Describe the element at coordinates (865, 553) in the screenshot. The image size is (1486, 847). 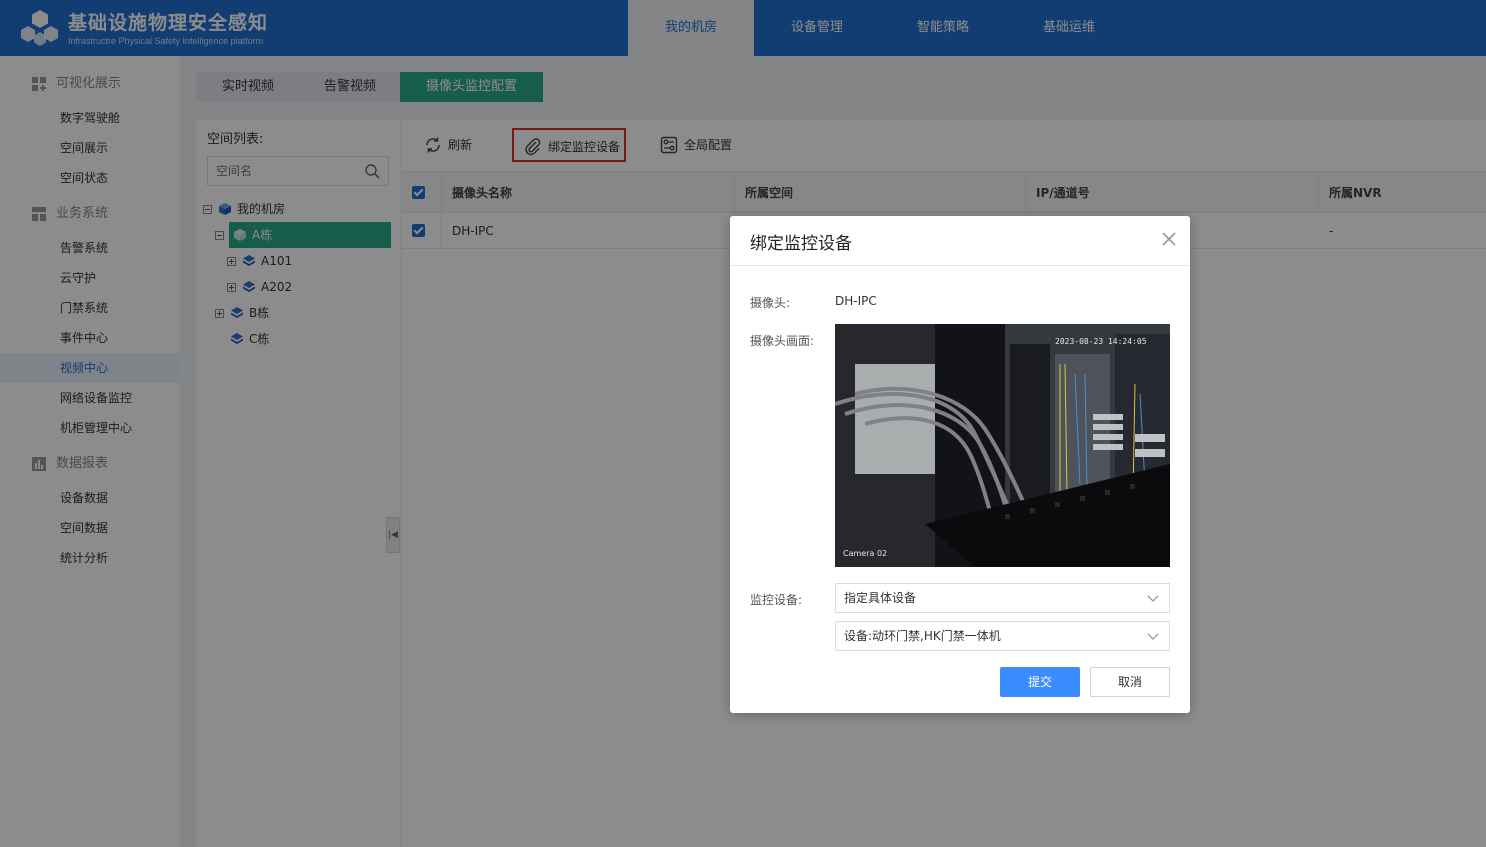
I see `preview-caption: Camera 02` at that location.